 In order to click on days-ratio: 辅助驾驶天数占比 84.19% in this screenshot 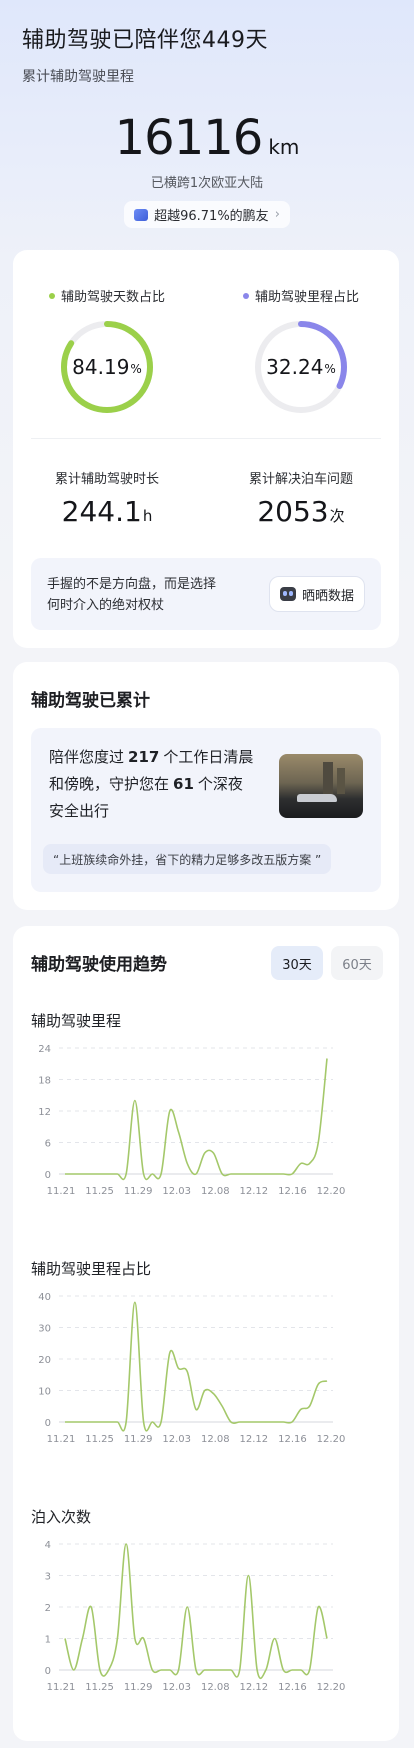, I will do `click(107, 350)`.